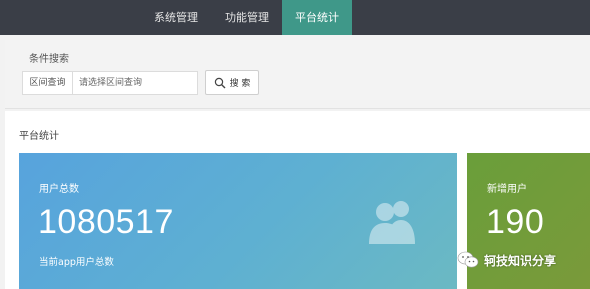 The height and width of the screenshot is (289, 590). Describe the element at coordinates (247, 17) in the screenshot. I see `tab-function-management: 功能管理` at that location.